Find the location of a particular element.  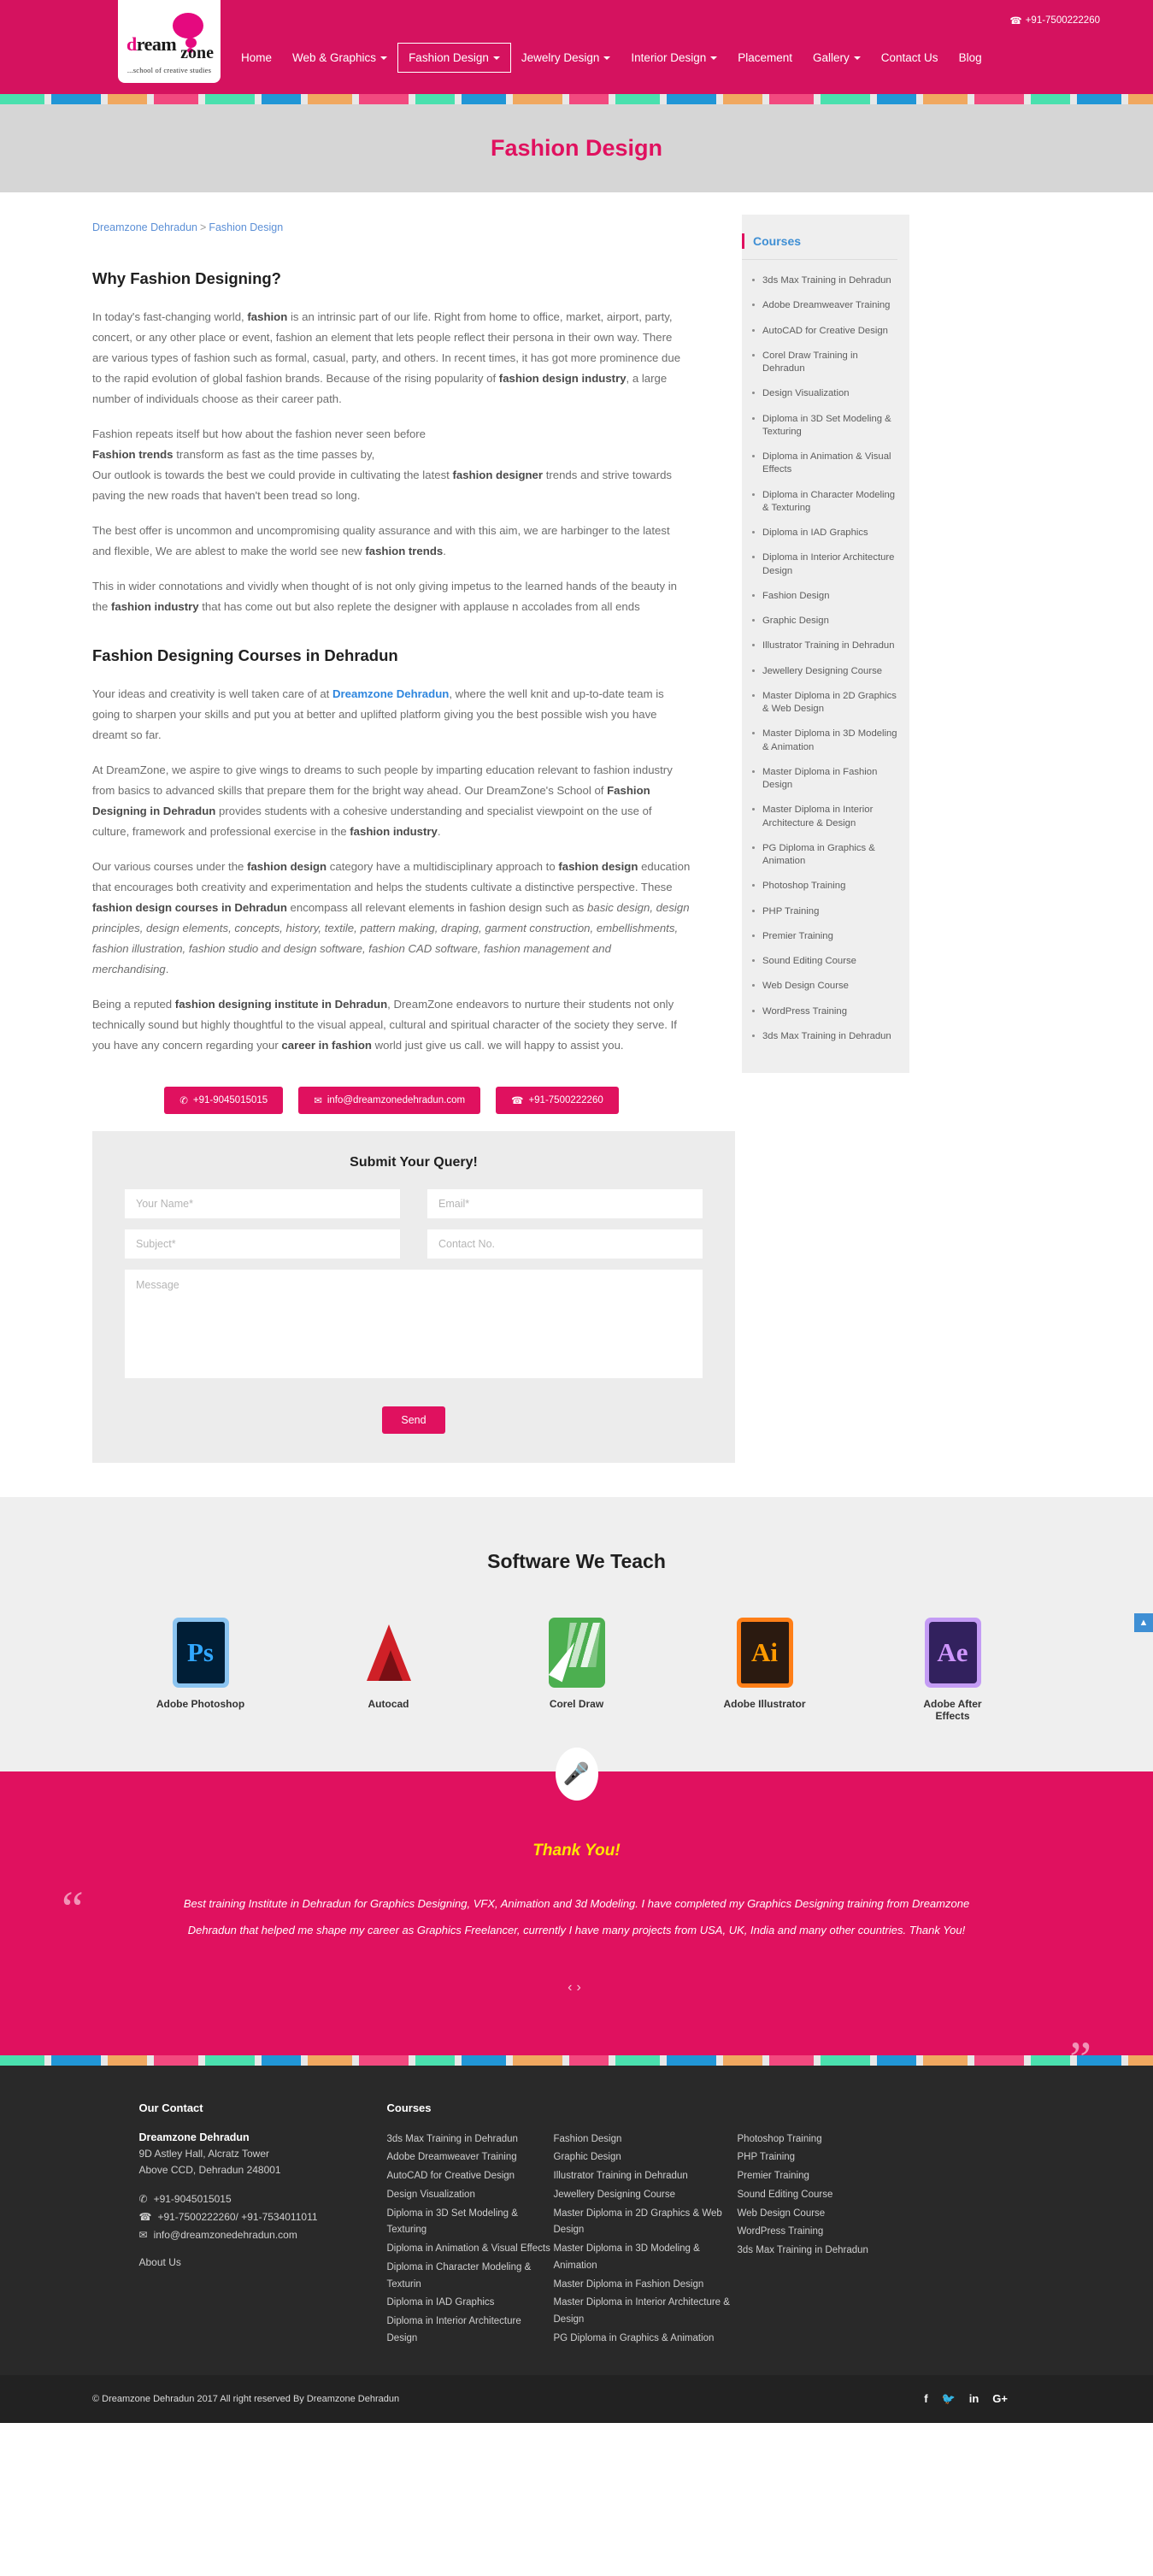

footer-course-item: WordPress Training is located at coordinates (821, 2233).